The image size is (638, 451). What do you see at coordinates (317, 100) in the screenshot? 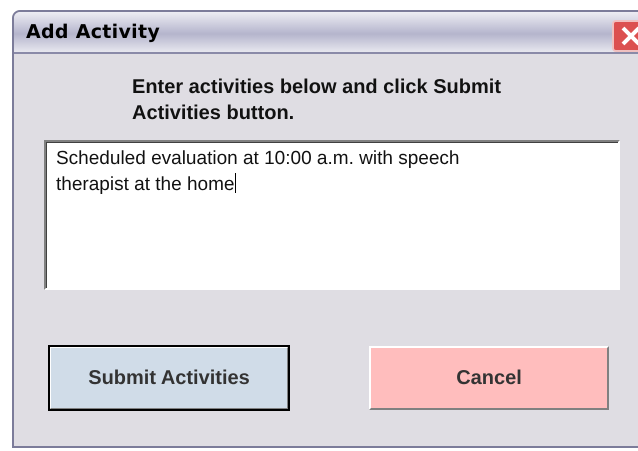
I see `instruction-text: Enter activities below and click Submit Activities button.` at bounding box center [317, 100].